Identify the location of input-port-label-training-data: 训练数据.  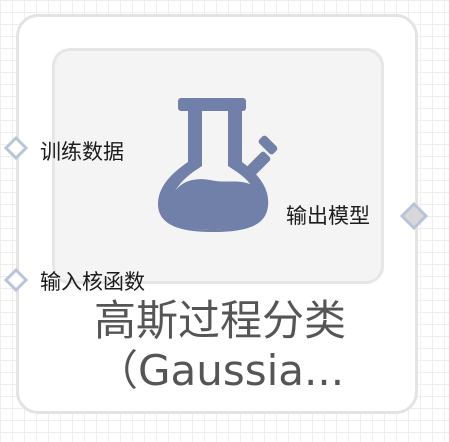
(82, 152).